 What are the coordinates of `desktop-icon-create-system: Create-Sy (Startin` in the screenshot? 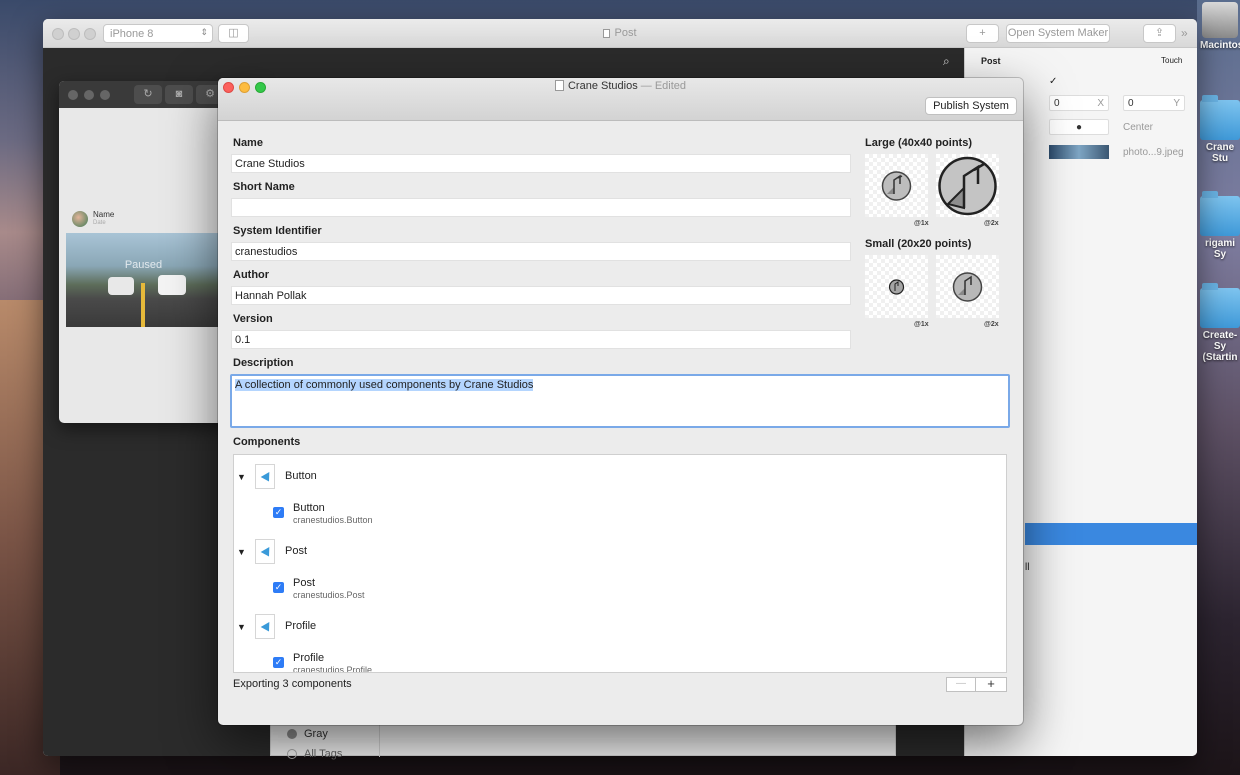 It's located at (1220, 323).